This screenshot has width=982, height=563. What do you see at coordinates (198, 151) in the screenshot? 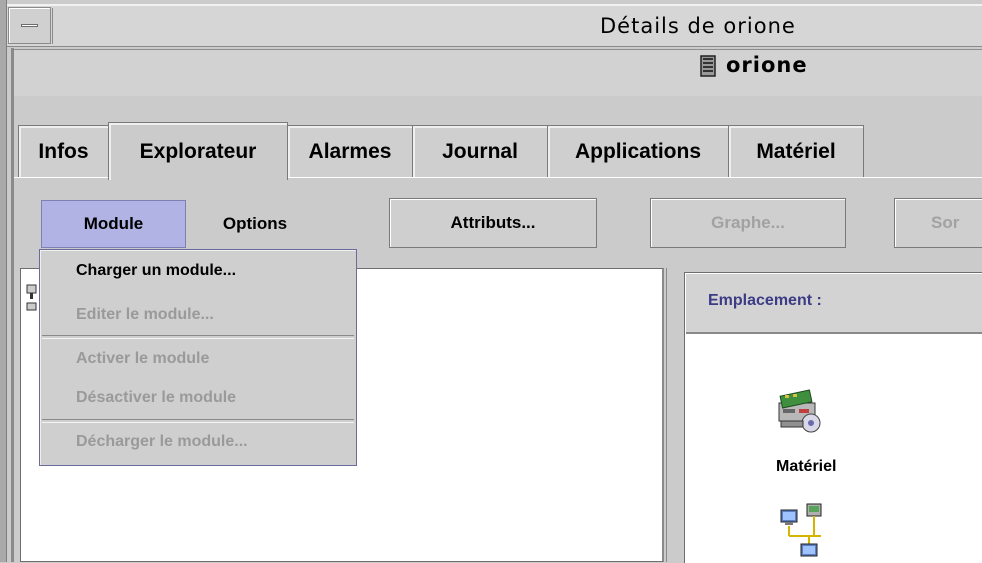
I see `tab-explorateur: Explorateur` at bounding box center [198, 151].